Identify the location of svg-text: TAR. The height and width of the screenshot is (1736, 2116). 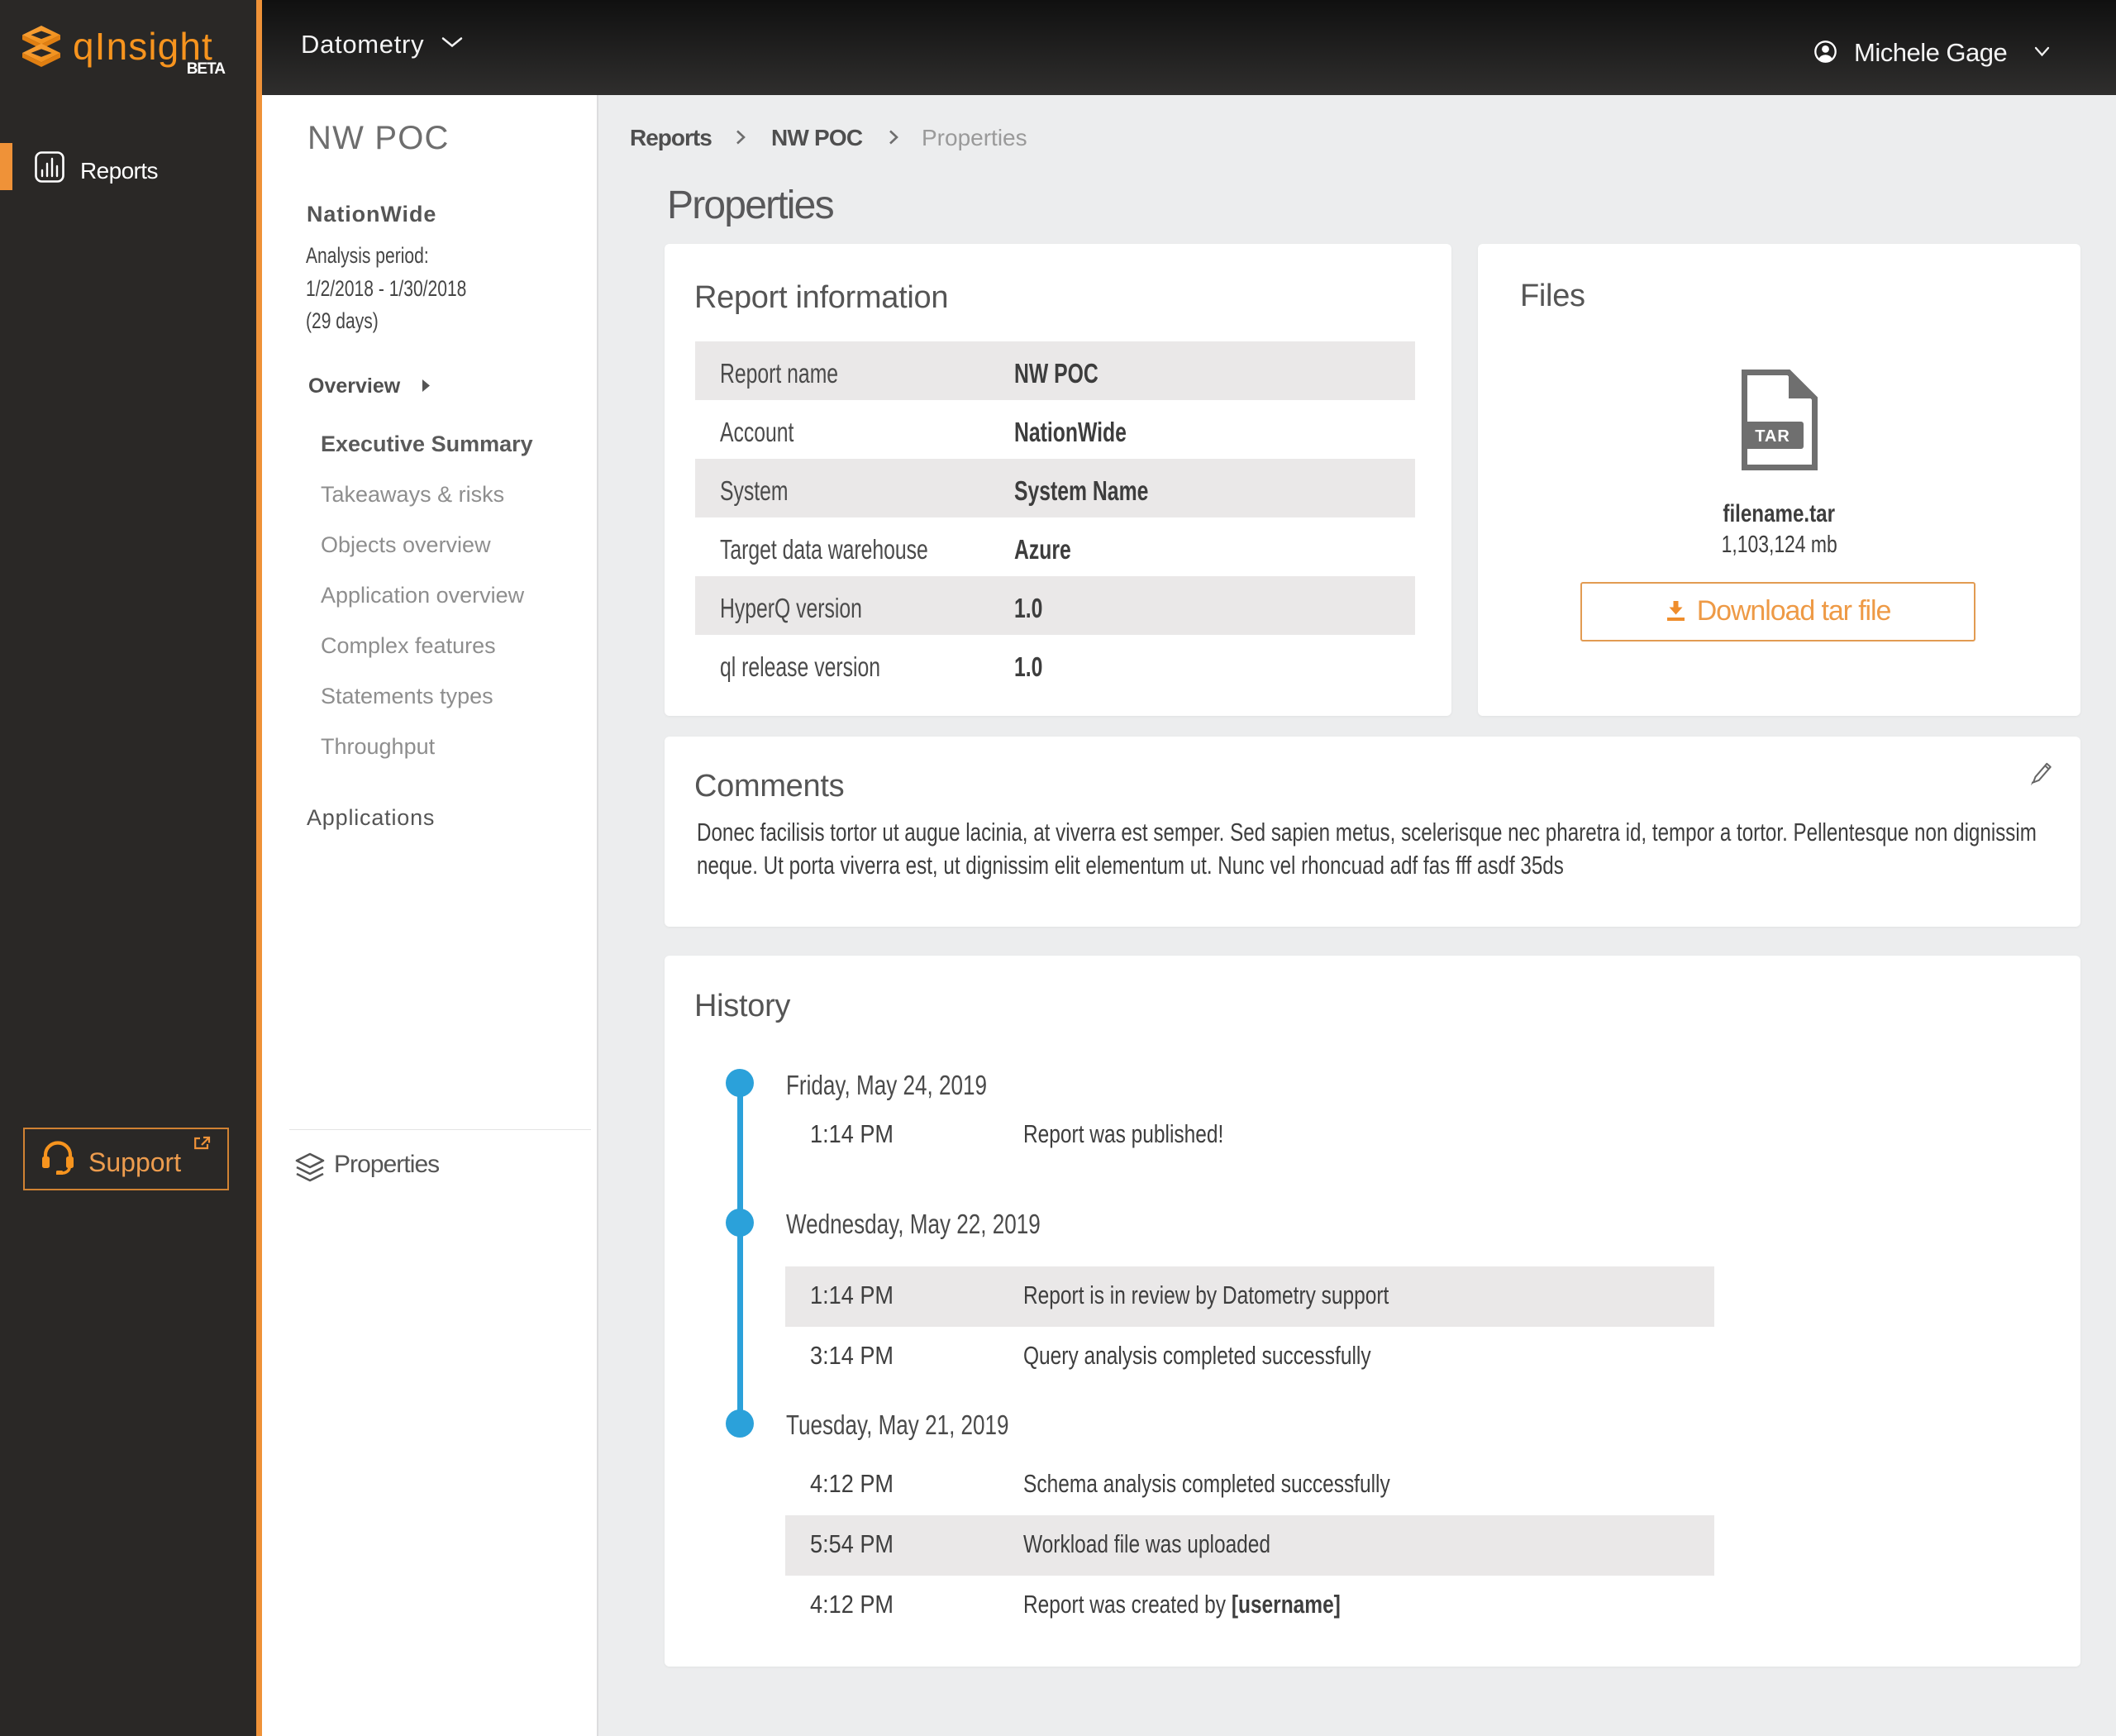
(1772, 436).